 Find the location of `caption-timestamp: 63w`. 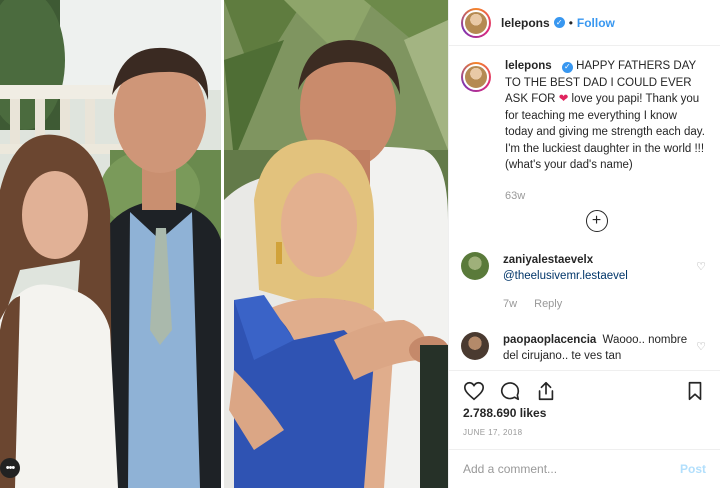

caption-timestamp: 63w is located at coordinates (515, 195).